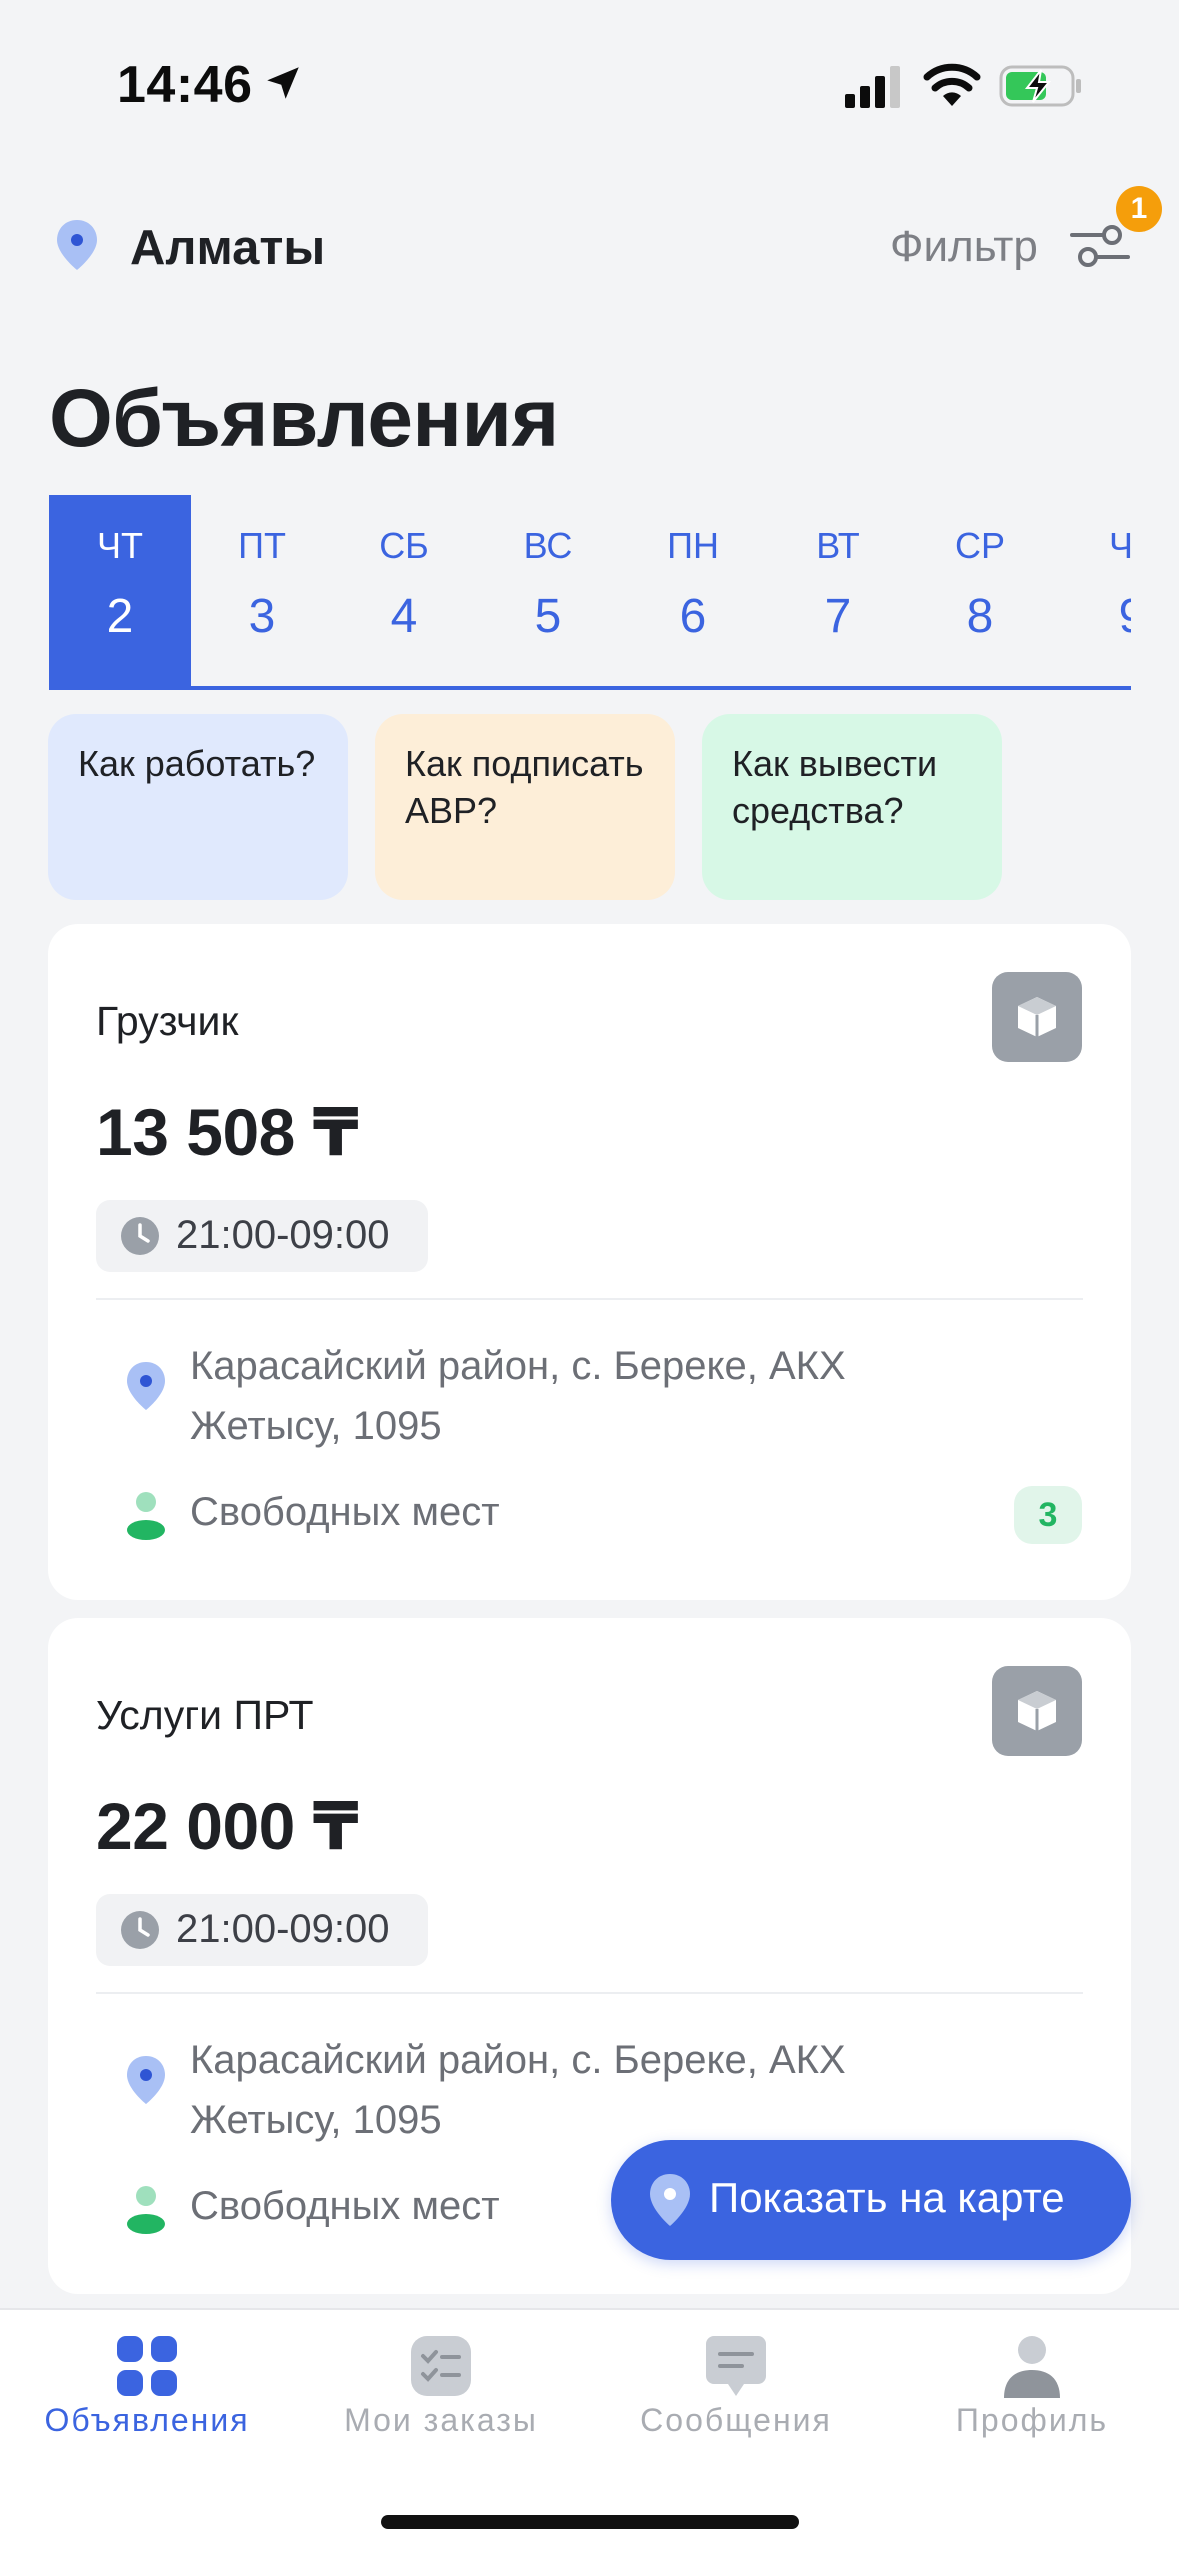  What do you see at coordinates (838, 545) in the screenshot?
I see `date-day-of-week: ВТ` at bounding box center [838, 545].